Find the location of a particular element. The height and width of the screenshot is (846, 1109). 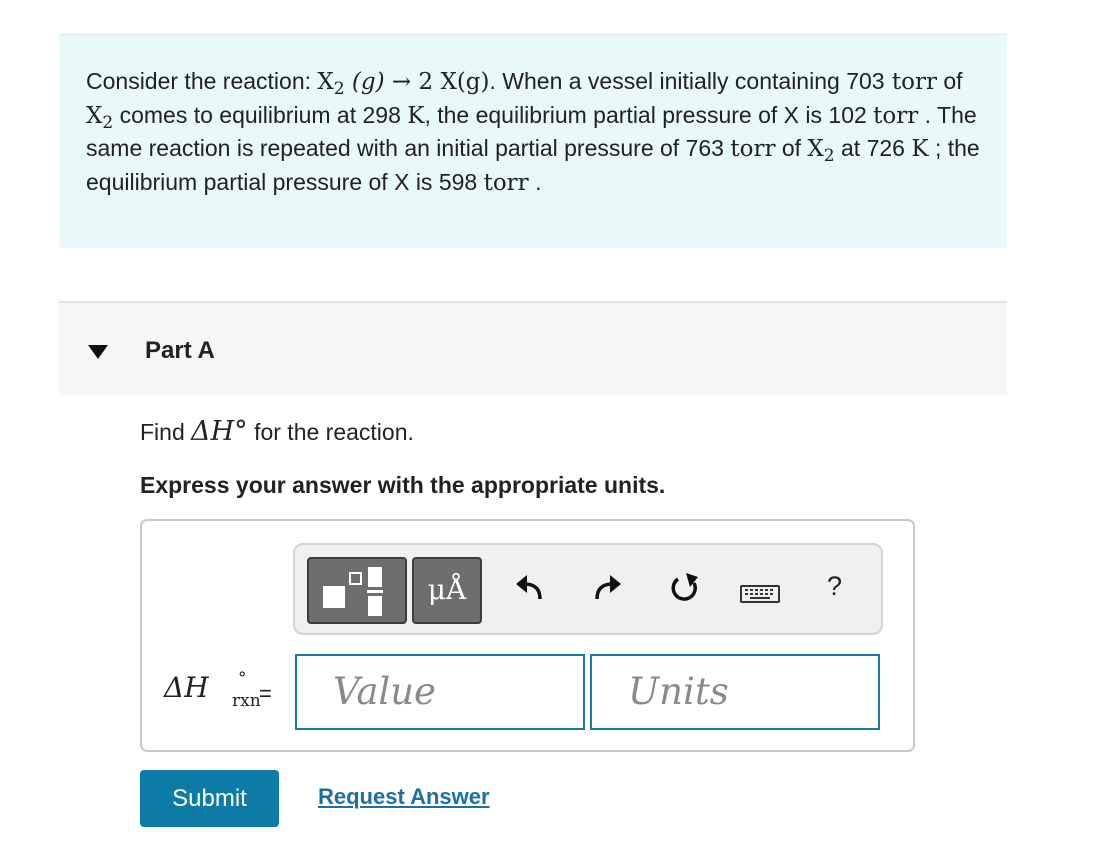

problem-intro: Consider the reaction: is located at coordinates (202, 81).